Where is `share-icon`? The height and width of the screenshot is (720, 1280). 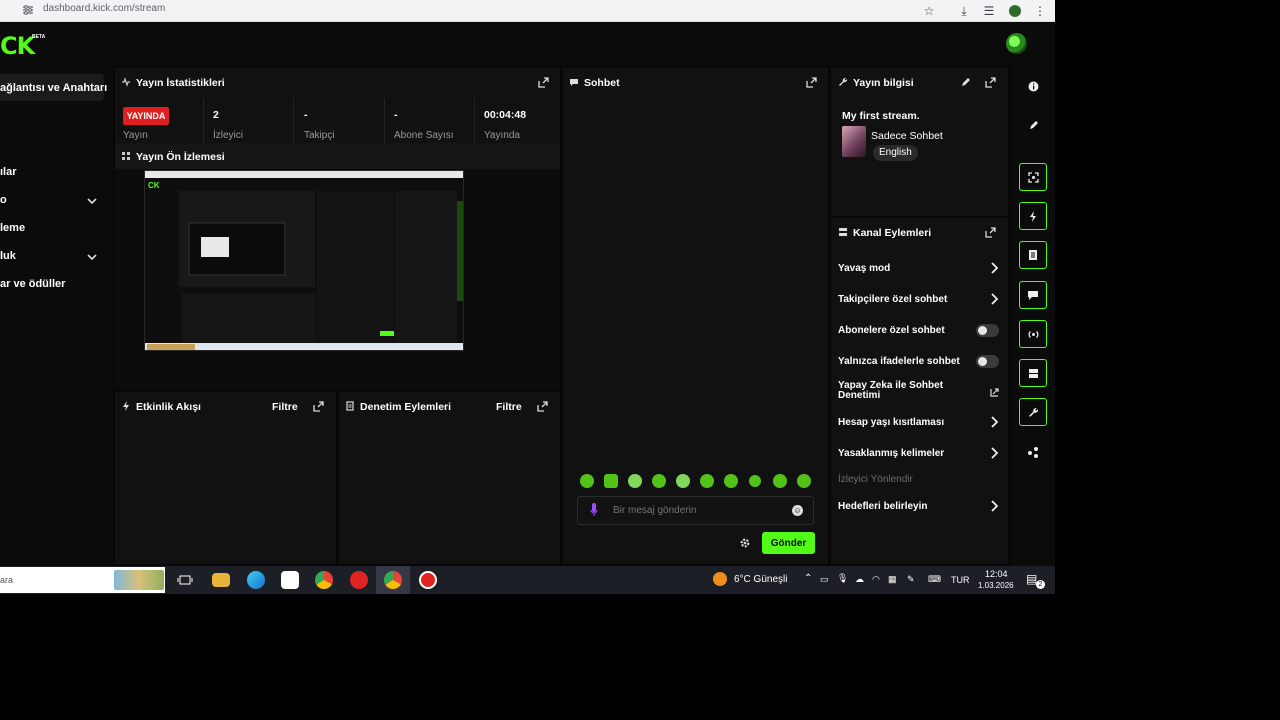
share-icon is located at coordinates (1033, 452).